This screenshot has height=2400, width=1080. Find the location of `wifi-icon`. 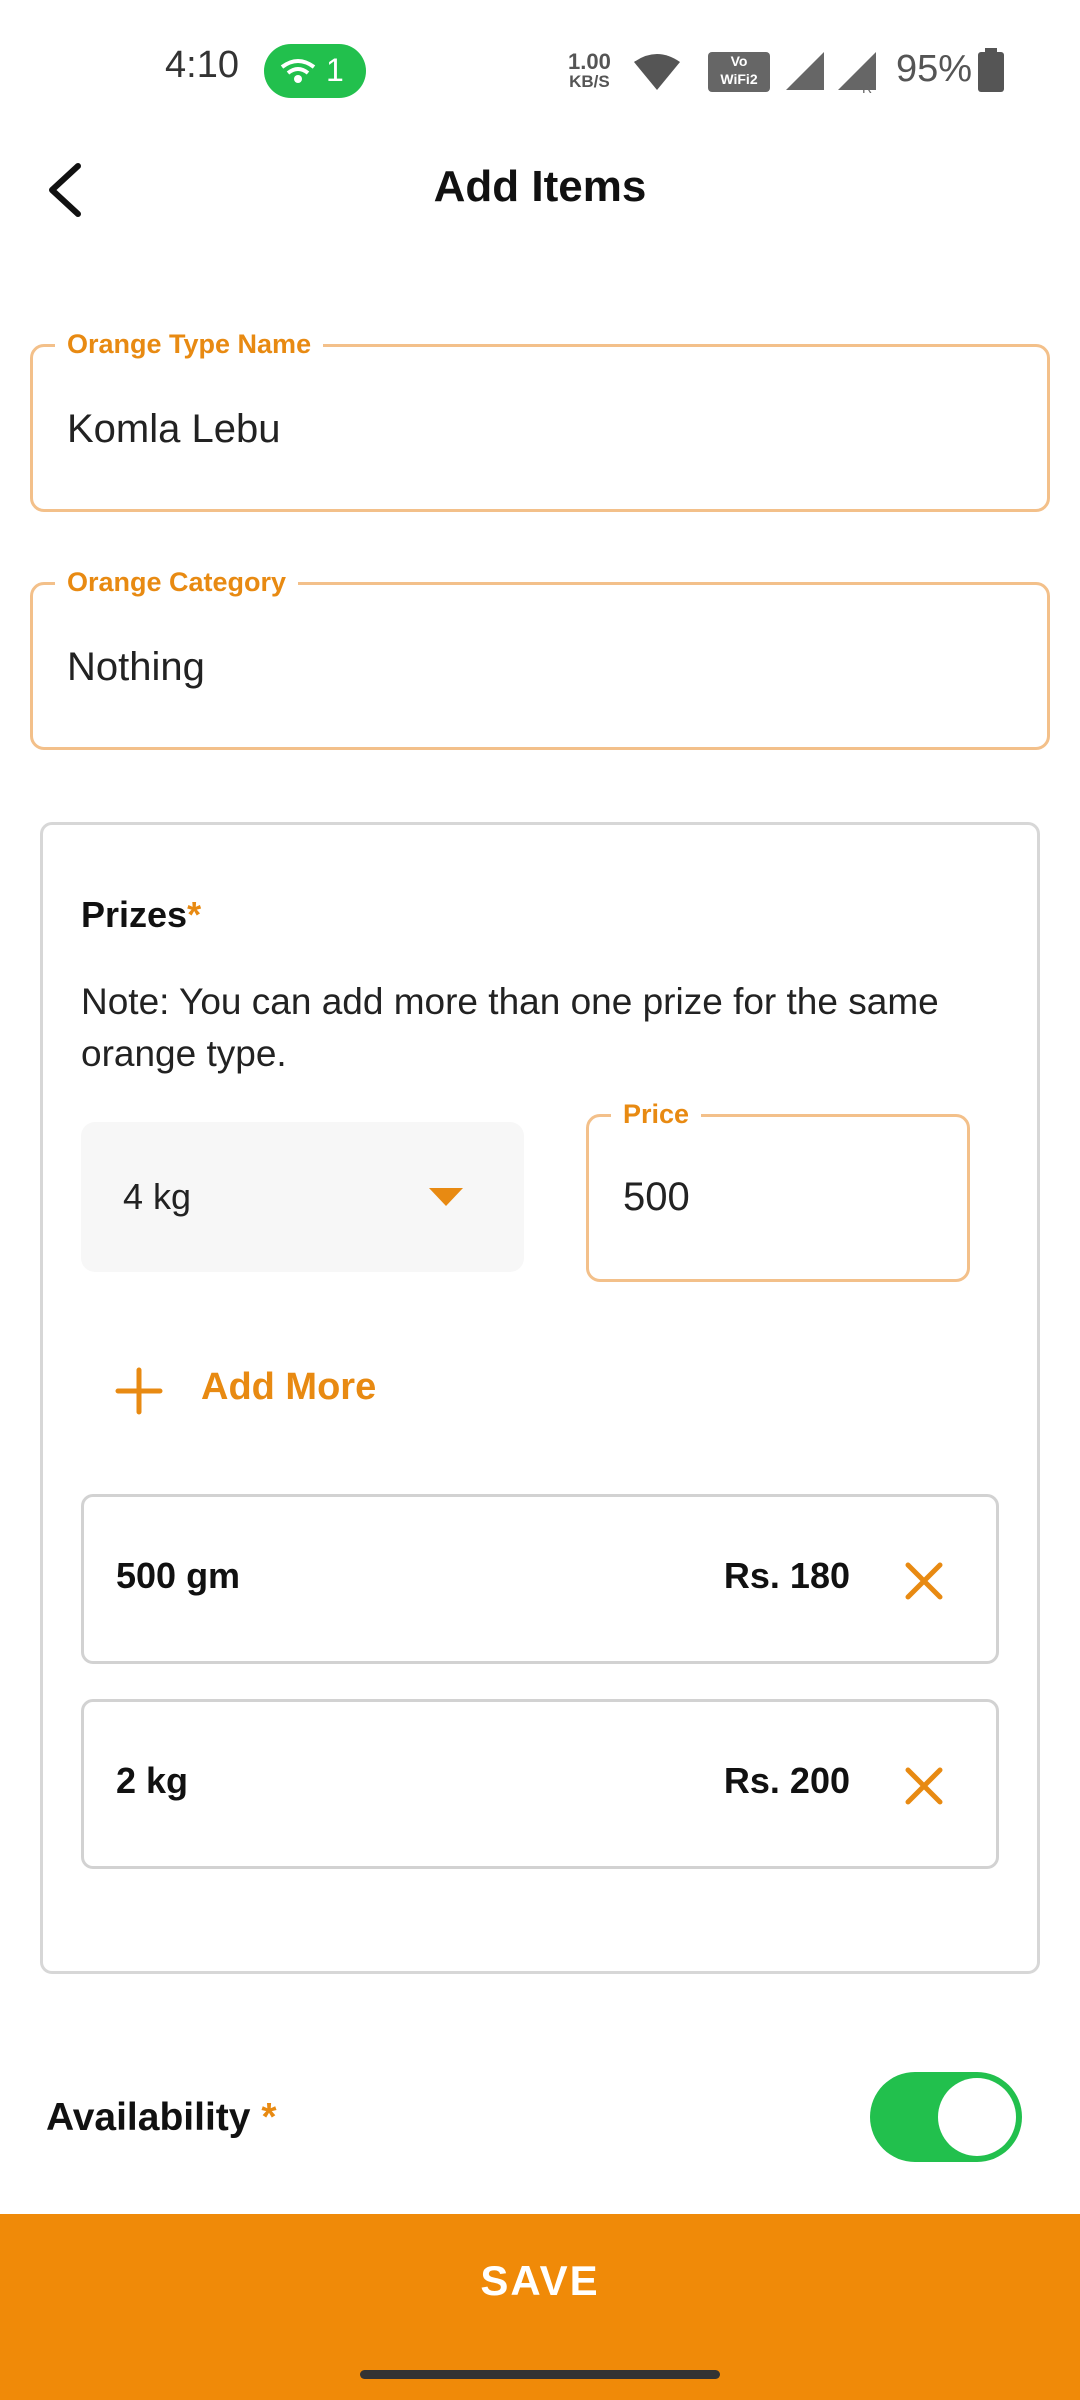

wifi-icon is located at coordinates (657, 72).